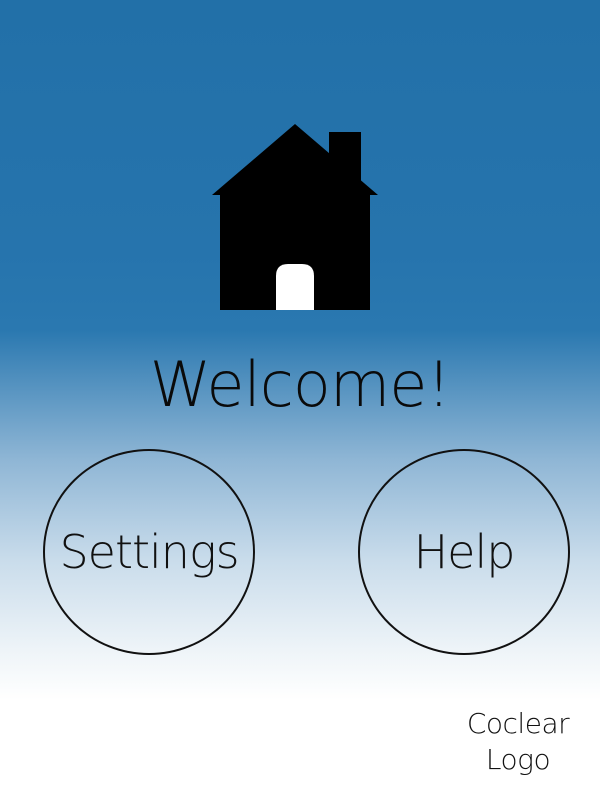 This screenshot has height=800, width=600. I want to click on coclear-logo: Coclear Logo, so click(518, 742).